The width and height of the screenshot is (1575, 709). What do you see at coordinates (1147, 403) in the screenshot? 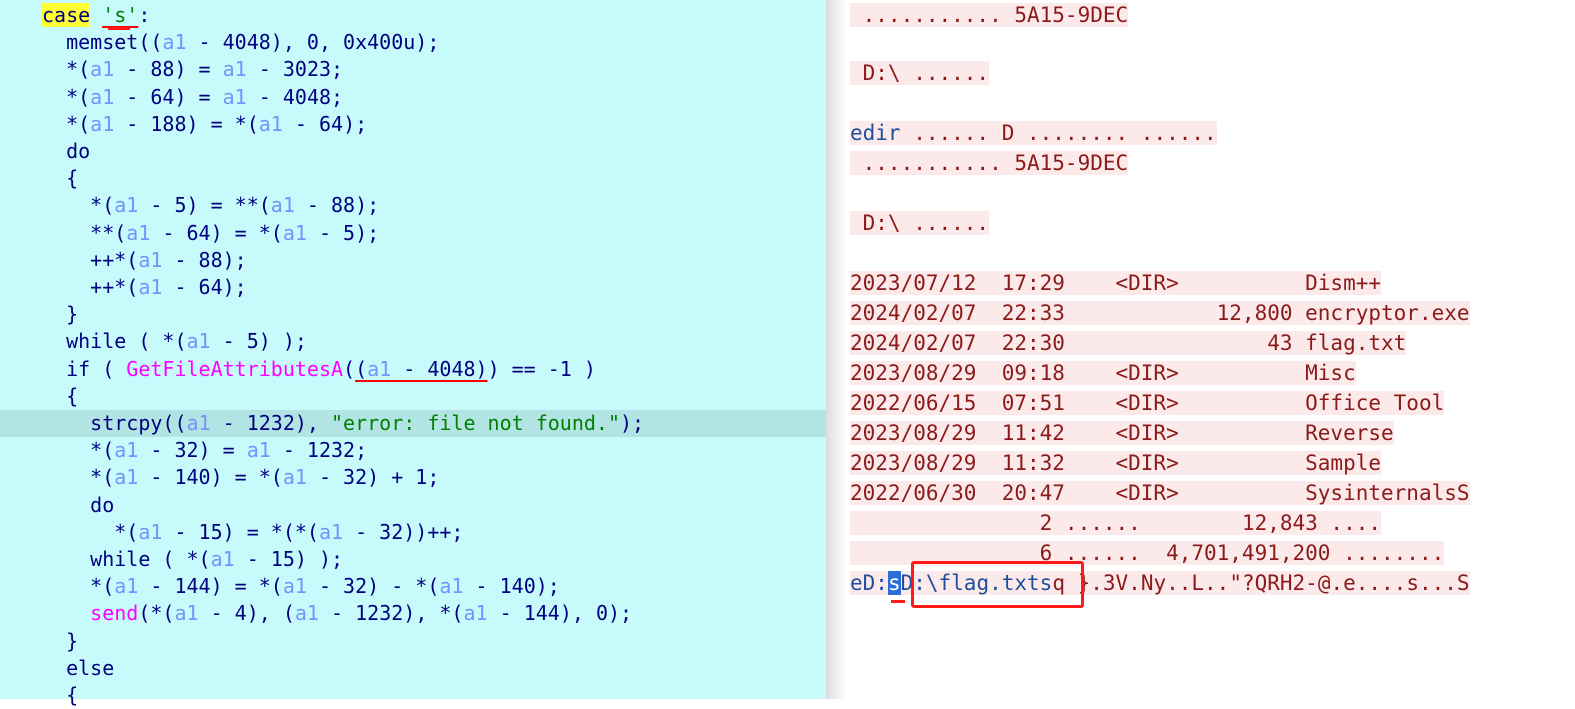
I see `dump-line: 2022/06/15 07:51 <DIR> Office Tool` at bounding box center [1147, 403].